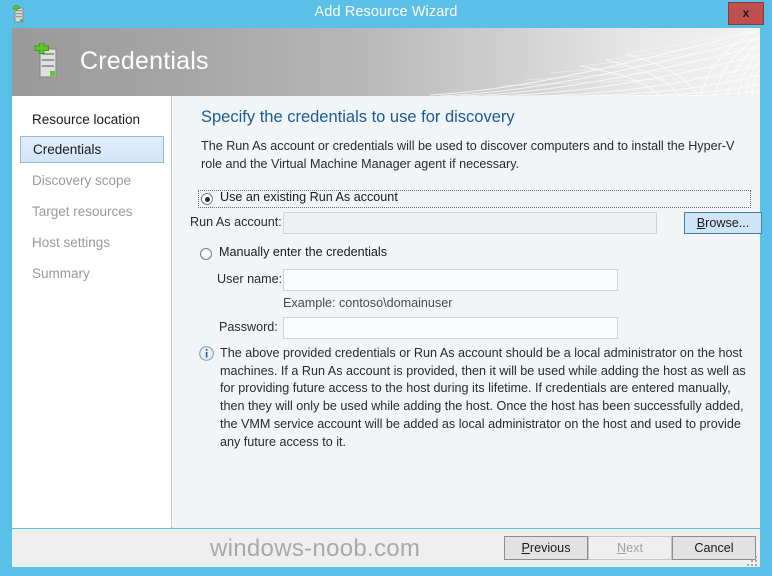  I want to click on server-add-icon, so click(48, 61).